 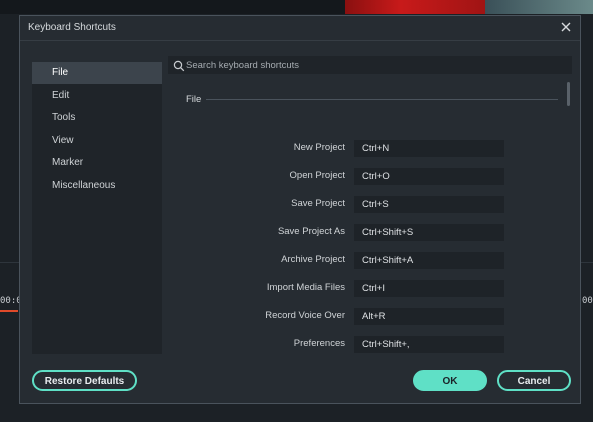 I want to click on preview-frame-red, so click(x=415, y=7).